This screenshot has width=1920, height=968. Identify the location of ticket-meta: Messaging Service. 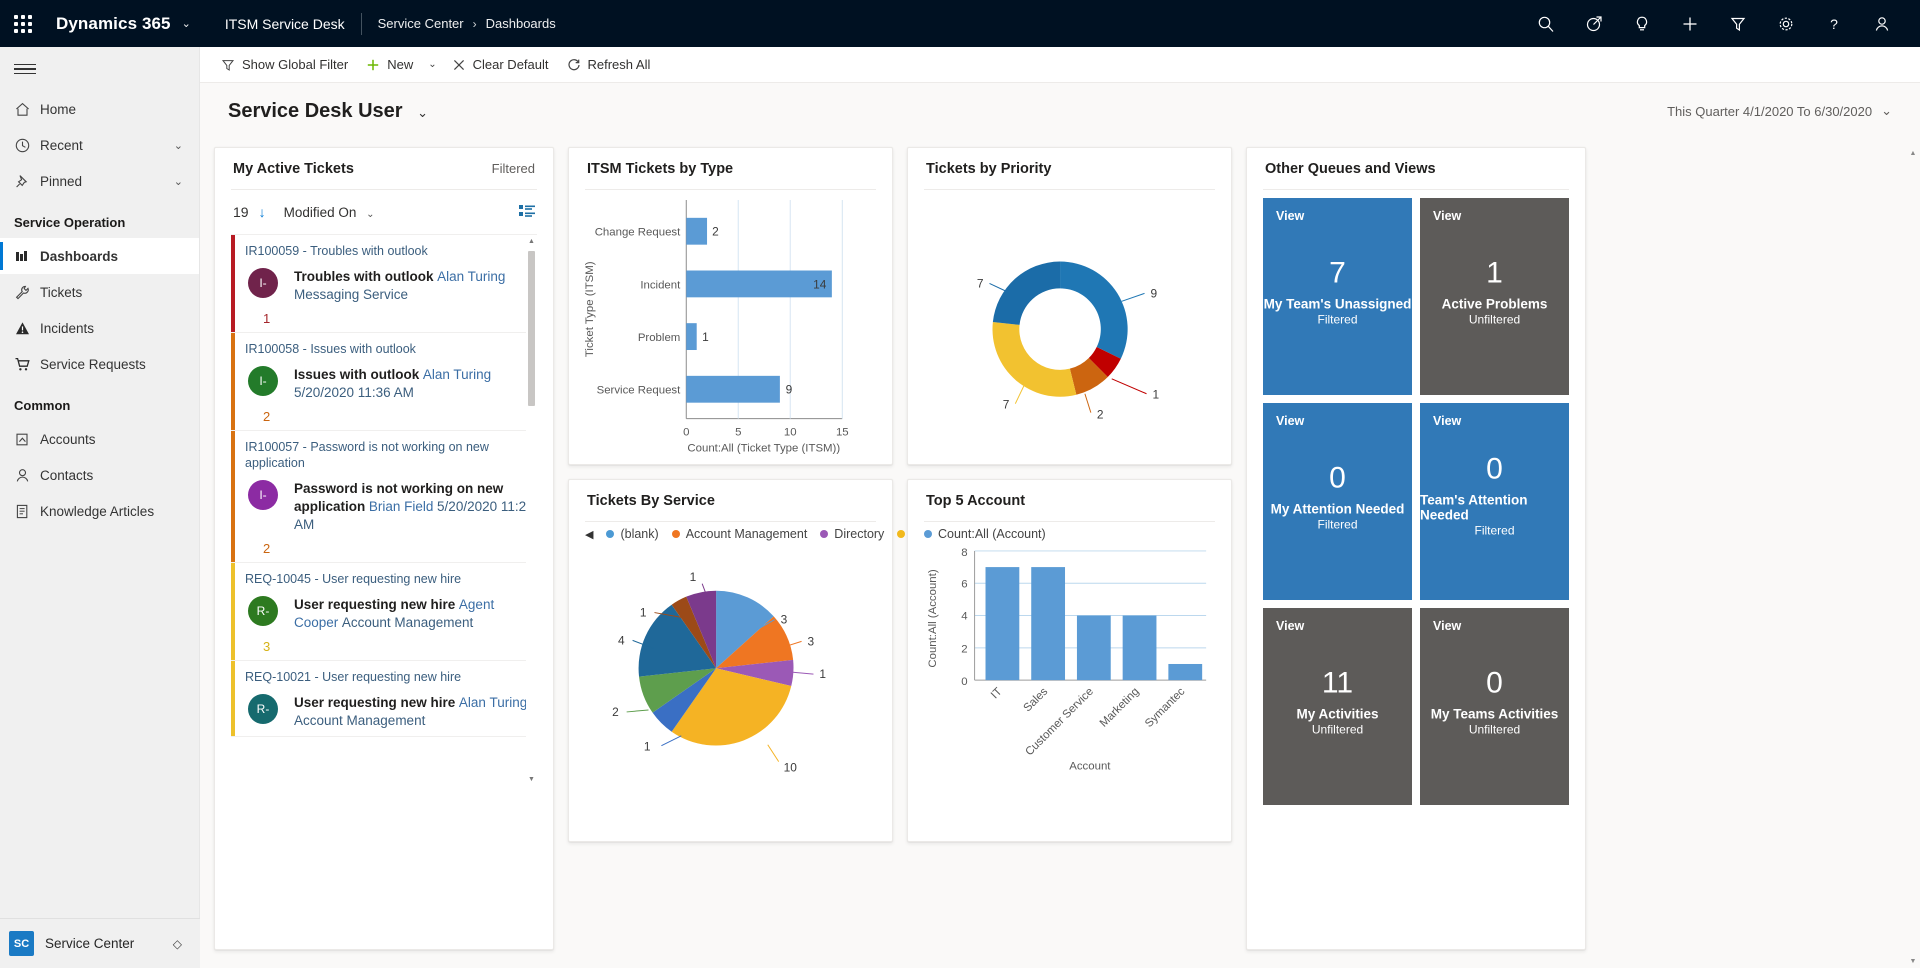
(351, 294).